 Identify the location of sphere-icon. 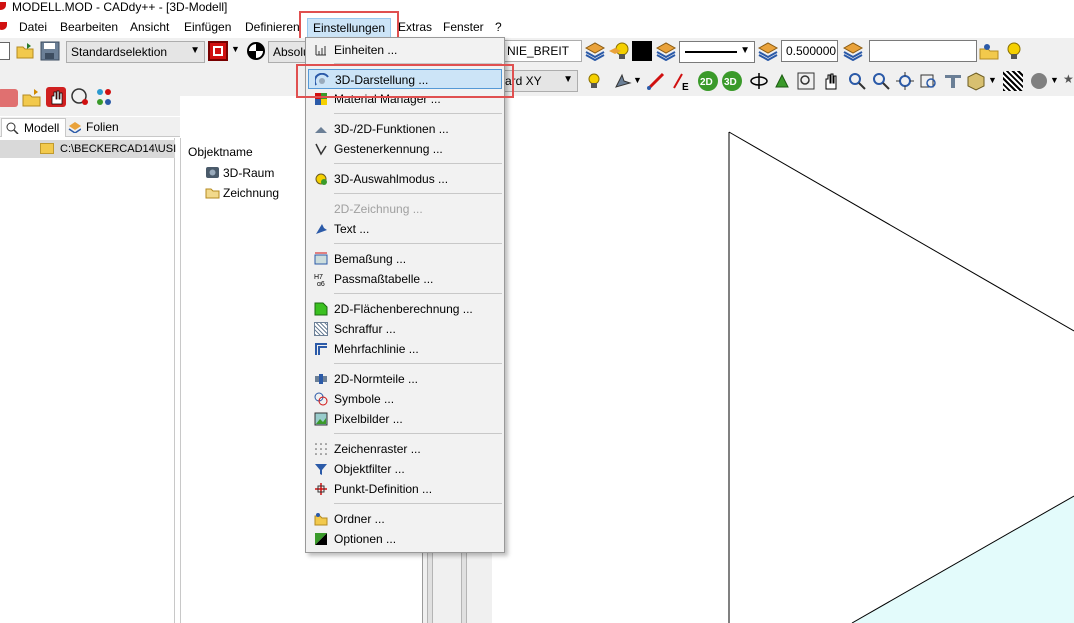
(1039, 81).